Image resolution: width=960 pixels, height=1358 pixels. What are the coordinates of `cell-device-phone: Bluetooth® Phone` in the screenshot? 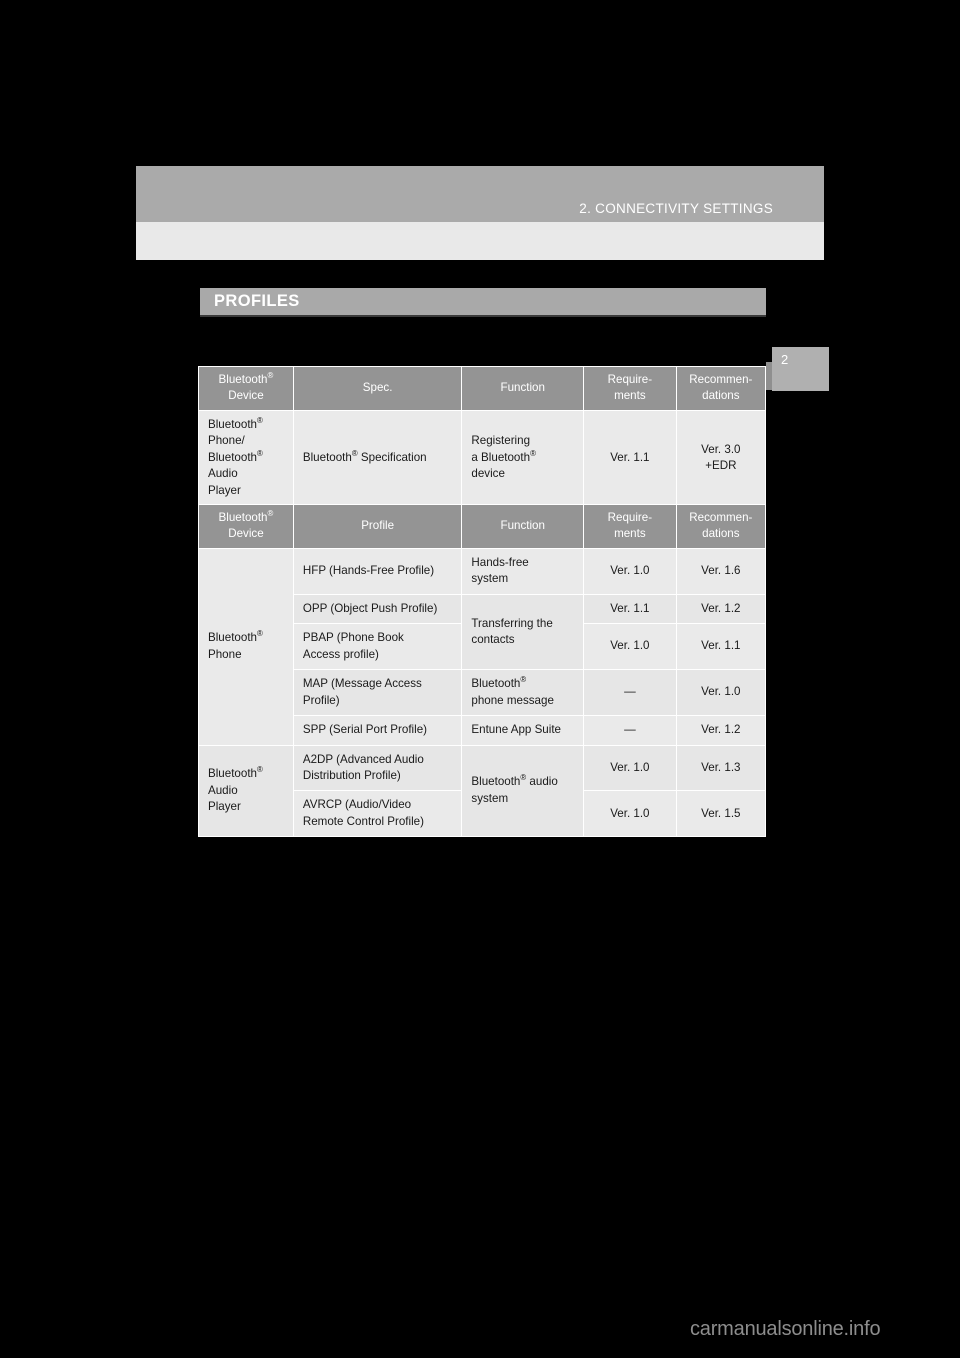 It's located at (246, 646).